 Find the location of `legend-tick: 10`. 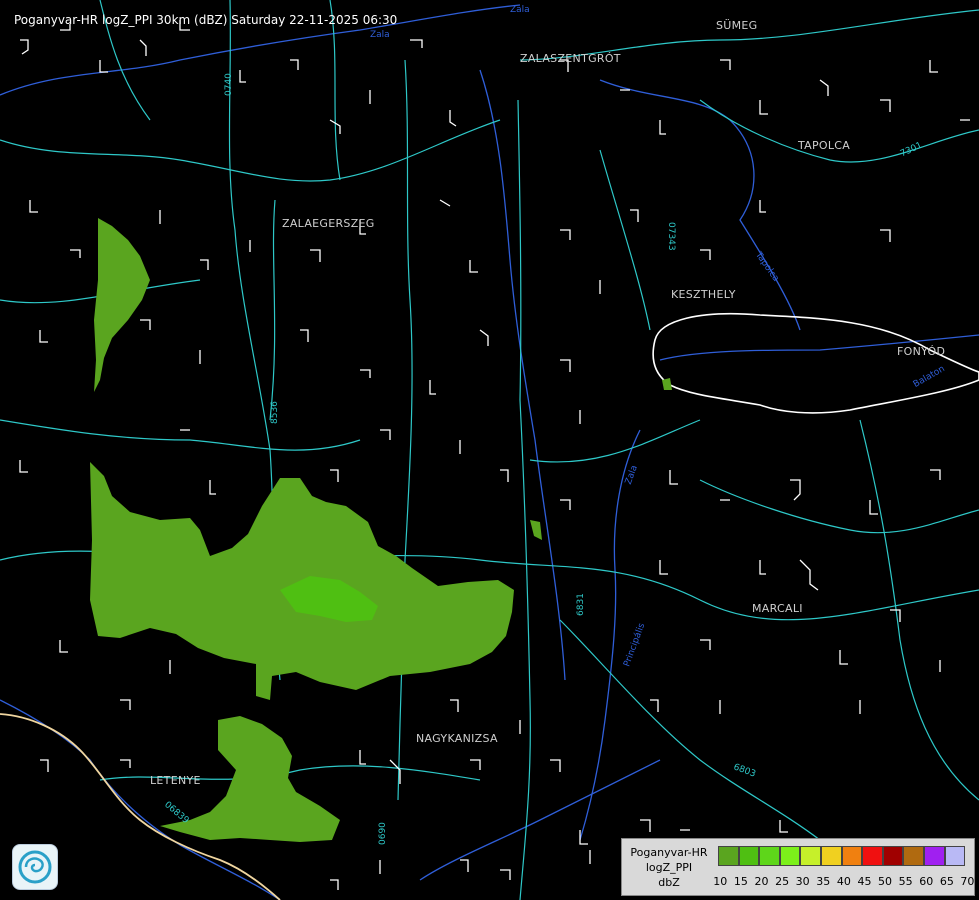

legend-tick: 10 is located at coordinates (720, 881).